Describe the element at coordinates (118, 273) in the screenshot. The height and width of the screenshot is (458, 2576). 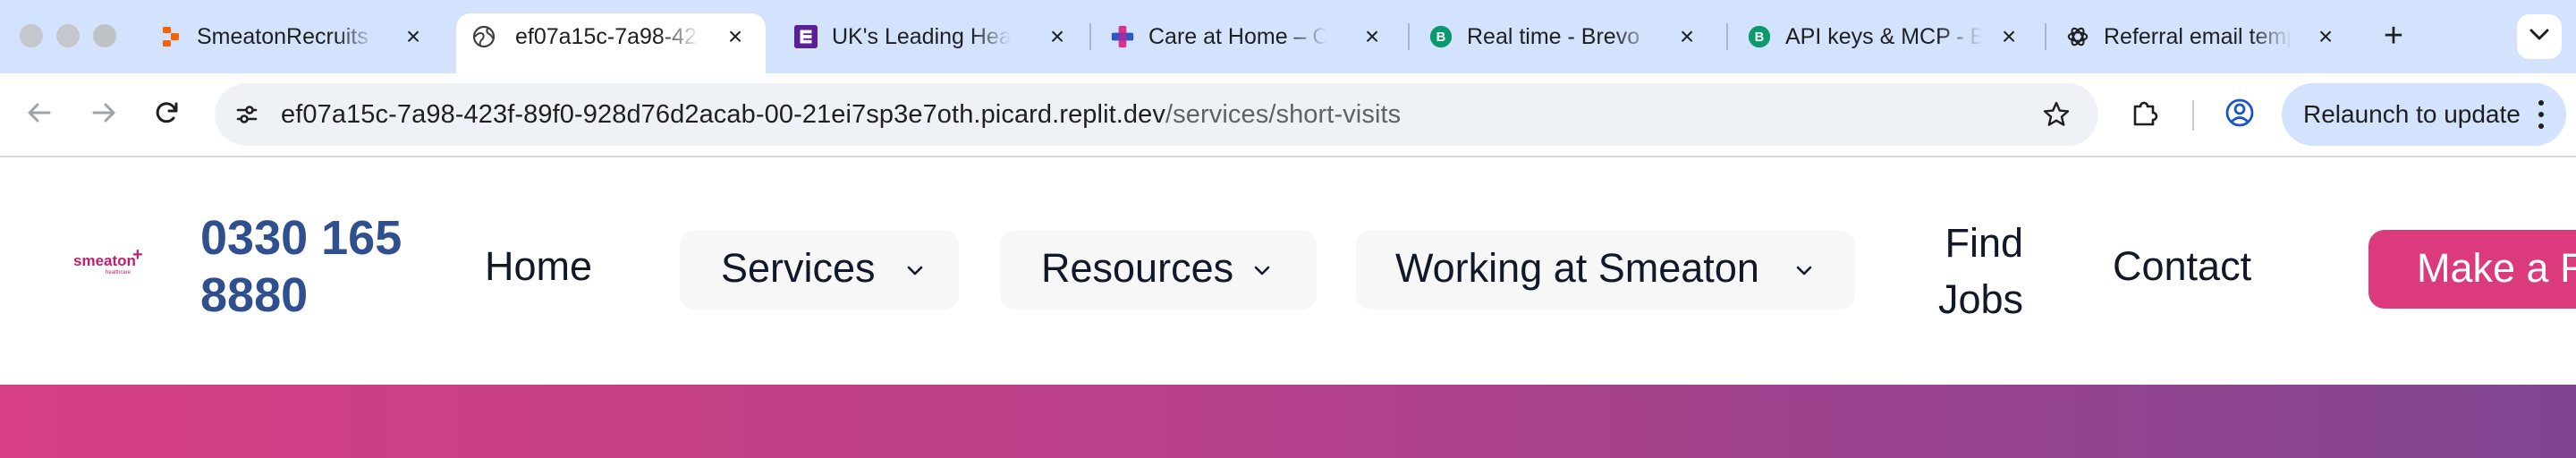
I see `logo-subtitle: healthcare` at that location.